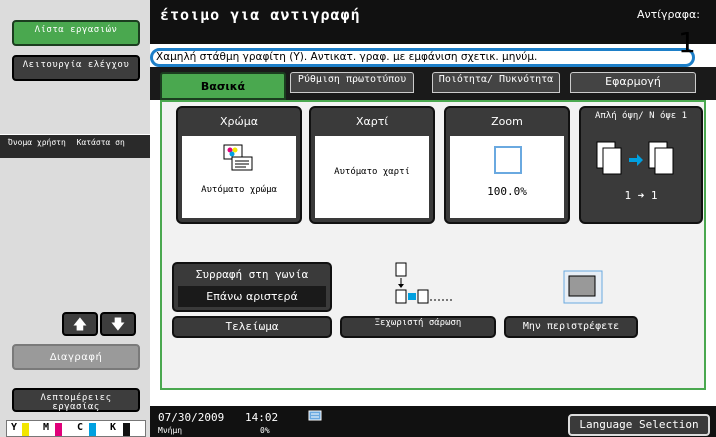 The width and height of the screenshot is (716, 437). What do you see at coordinates (239, 190) in the screenshot?
I see `color-value: Αυτόματο χρώμα` at bounding box center [239, 190].